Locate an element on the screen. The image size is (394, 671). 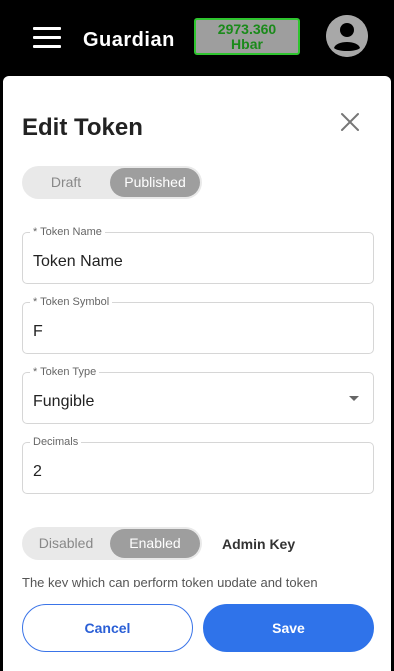
token-name-label: * Token Name is located at coordinates (67, 232).